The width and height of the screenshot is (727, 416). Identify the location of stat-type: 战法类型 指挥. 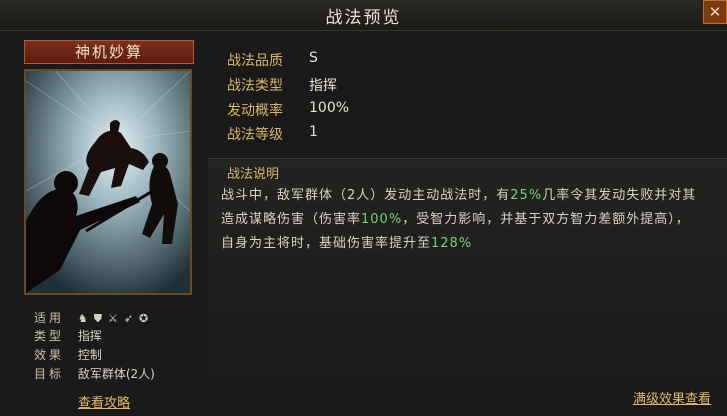
(282, 85).